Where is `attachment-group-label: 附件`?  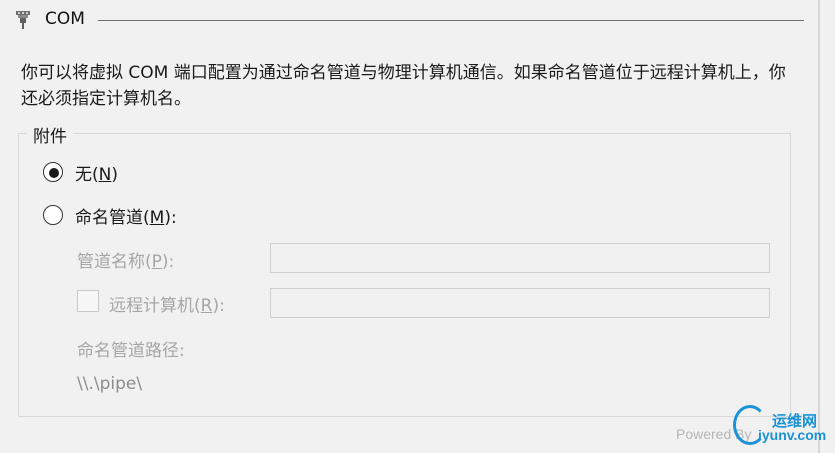
attachment-group-label: 附件 is located at coordinates (50, 134).